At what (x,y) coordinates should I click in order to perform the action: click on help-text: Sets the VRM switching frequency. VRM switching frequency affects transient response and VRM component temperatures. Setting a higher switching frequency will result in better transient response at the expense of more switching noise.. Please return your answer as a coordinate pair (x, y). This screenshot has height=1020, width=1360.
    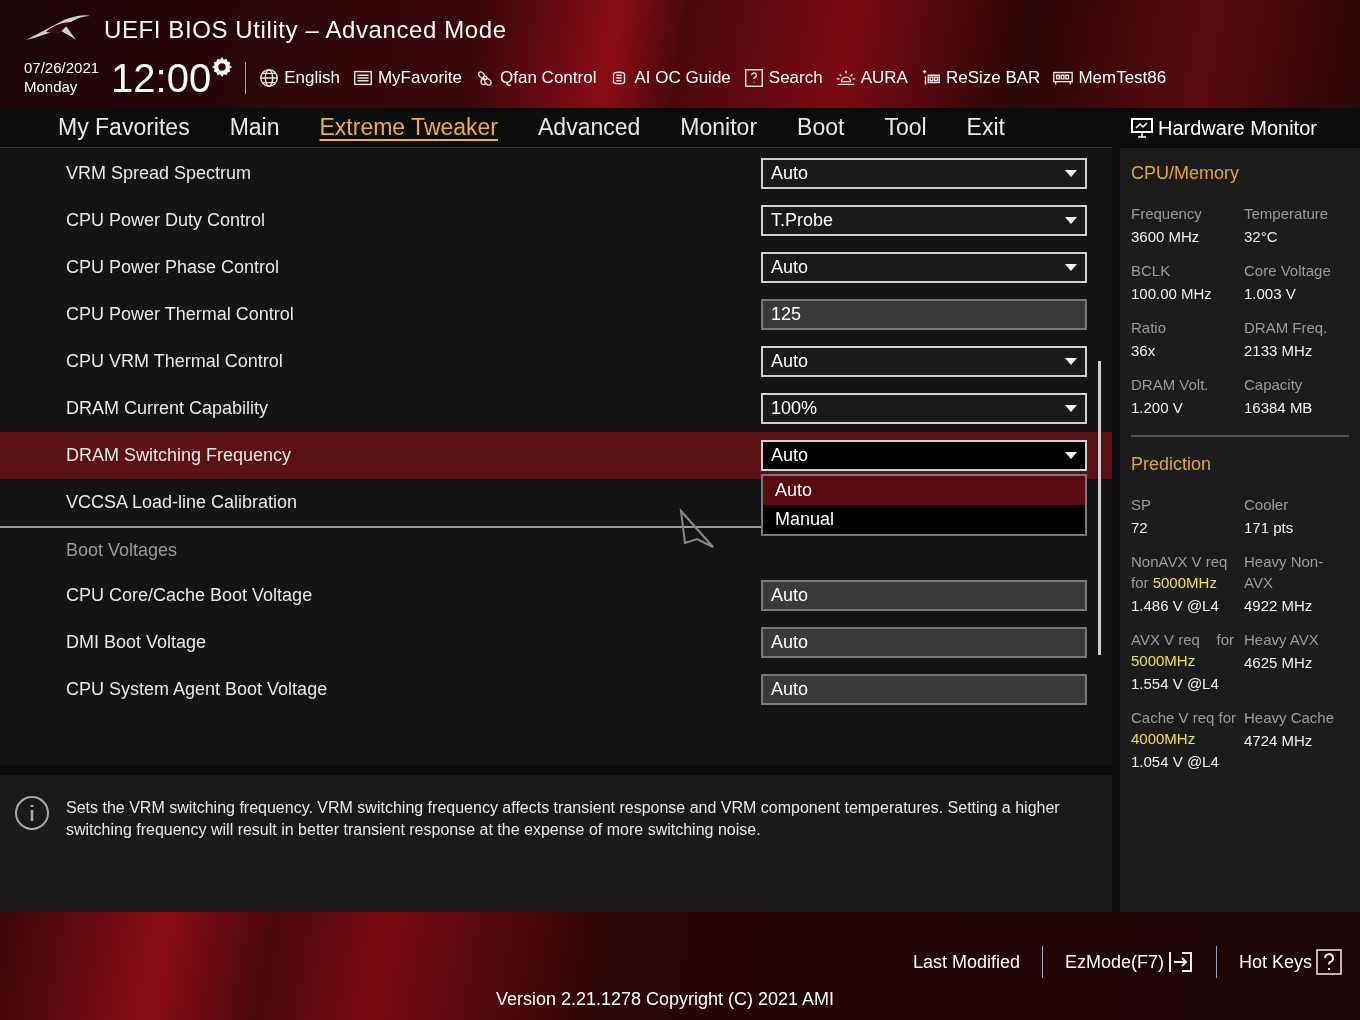
    Looking at the image, I should click on (563, 819).